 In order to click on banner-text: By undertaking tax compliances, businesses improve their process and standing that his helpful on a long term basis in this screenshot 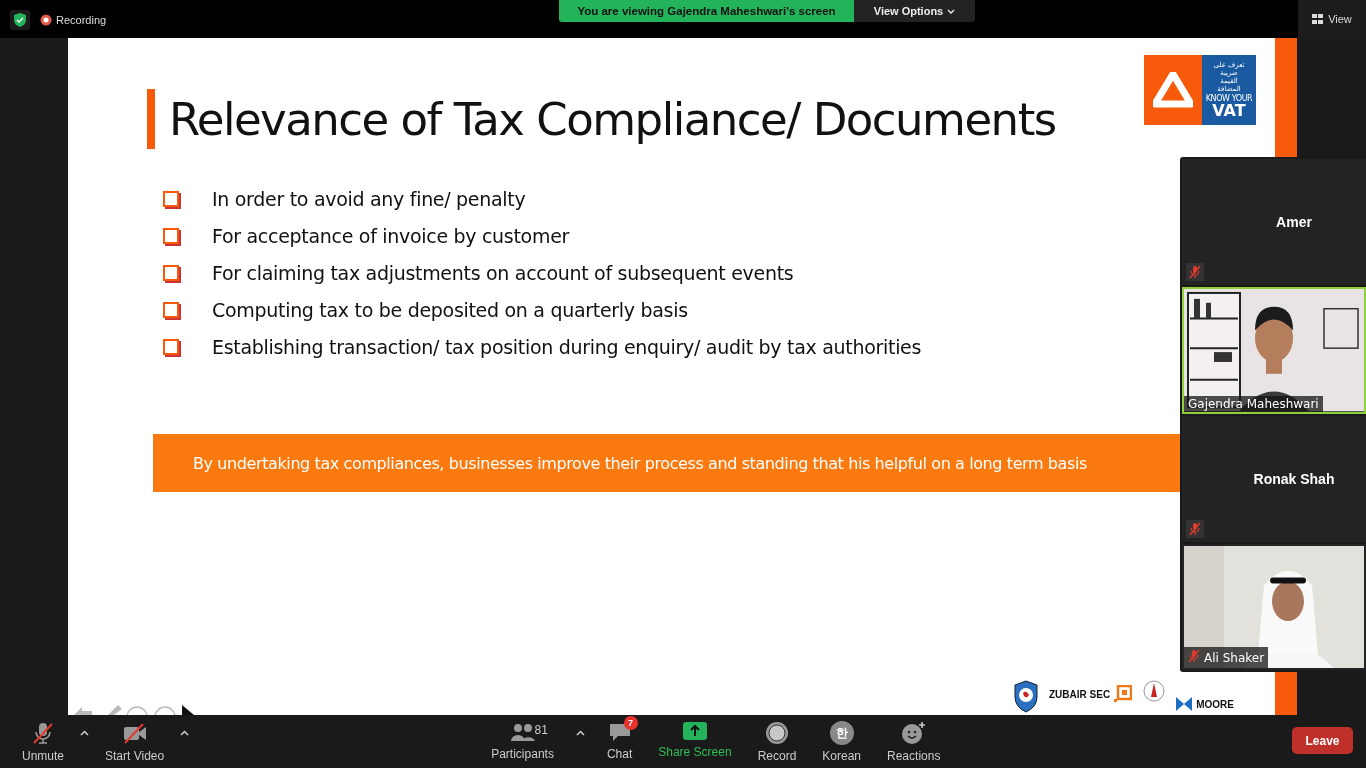, I will do `click(640, 463)`.